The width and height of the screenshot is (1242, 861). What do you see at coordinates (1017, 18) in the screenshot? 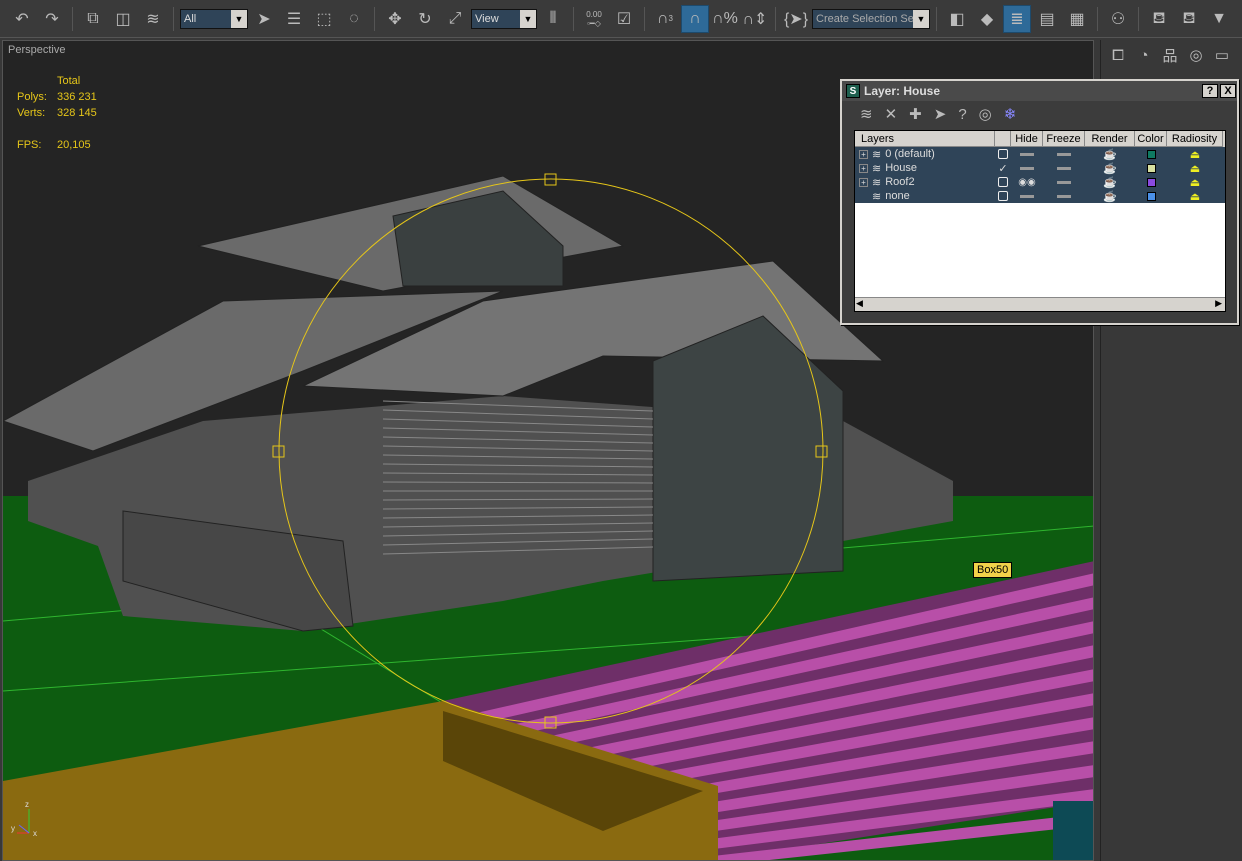
I see `layer-manager-icon: ≣` at bounding box center [1017, 18].